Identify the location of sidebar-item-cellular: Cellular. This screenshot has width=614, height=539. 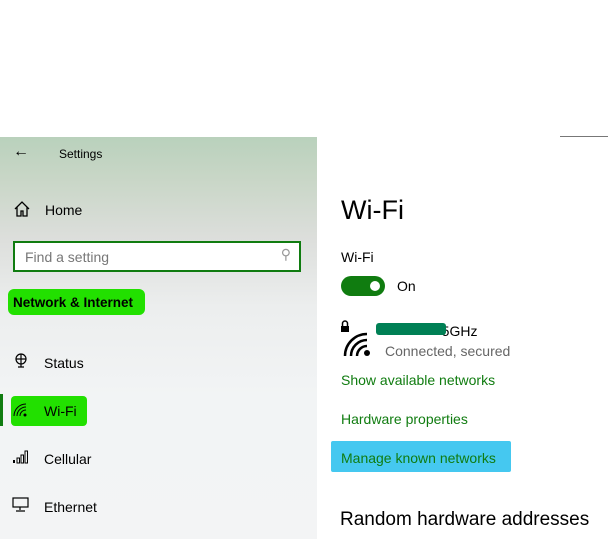
(67, 459).